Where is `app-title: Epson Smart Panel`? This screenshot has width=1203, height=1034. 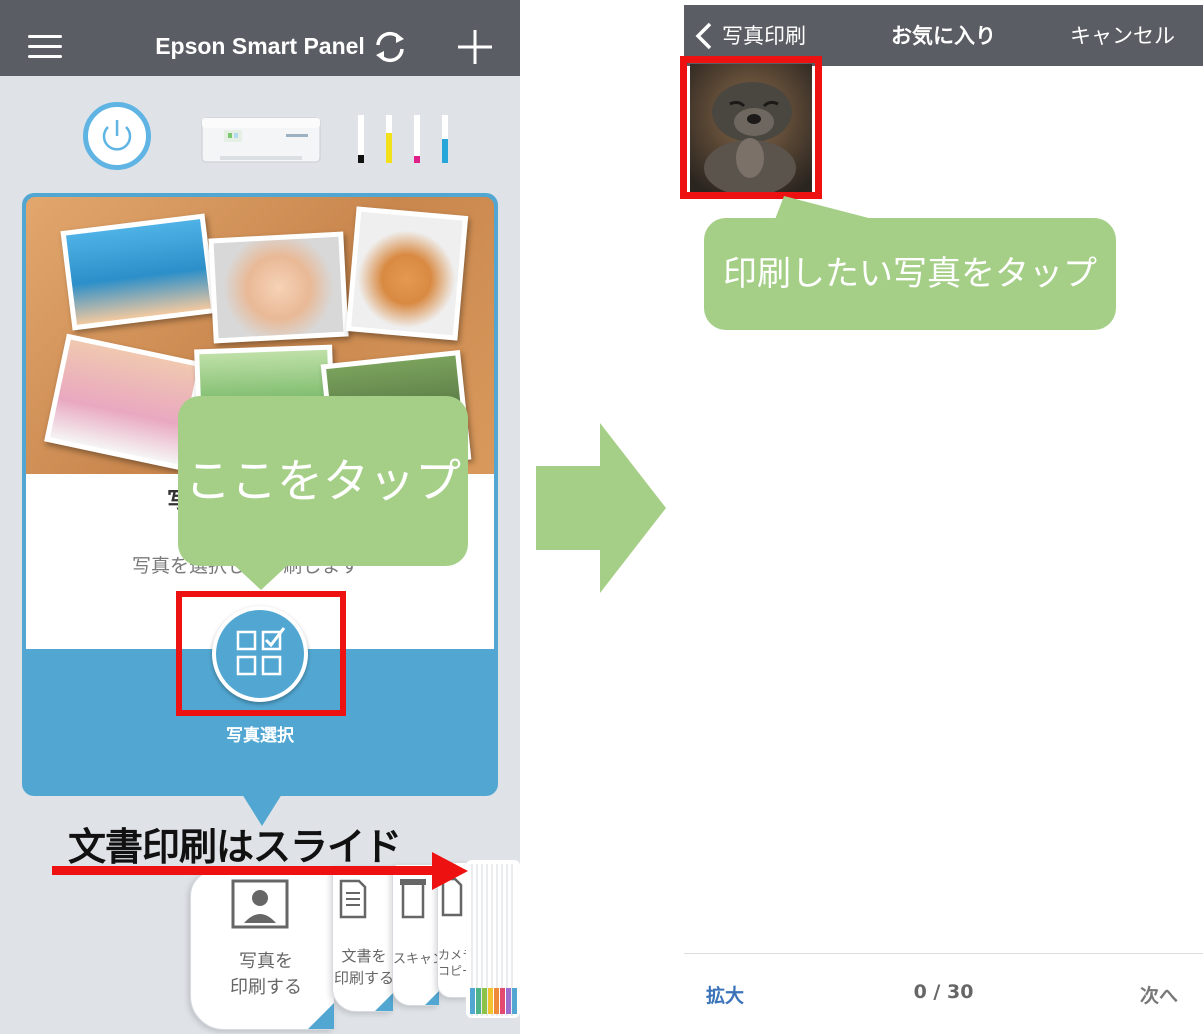 app-title: Epson Smart Panel is located at coordinates (260, 46).